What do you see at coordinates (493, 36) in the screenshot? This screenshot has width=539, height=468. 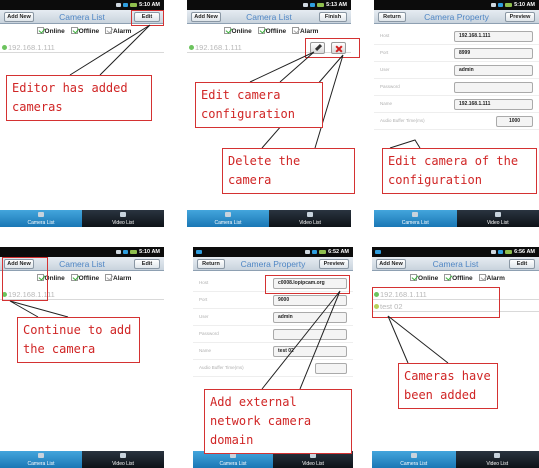 I see `host-field: 192.168.1.111` at bounding box center [493, 36].